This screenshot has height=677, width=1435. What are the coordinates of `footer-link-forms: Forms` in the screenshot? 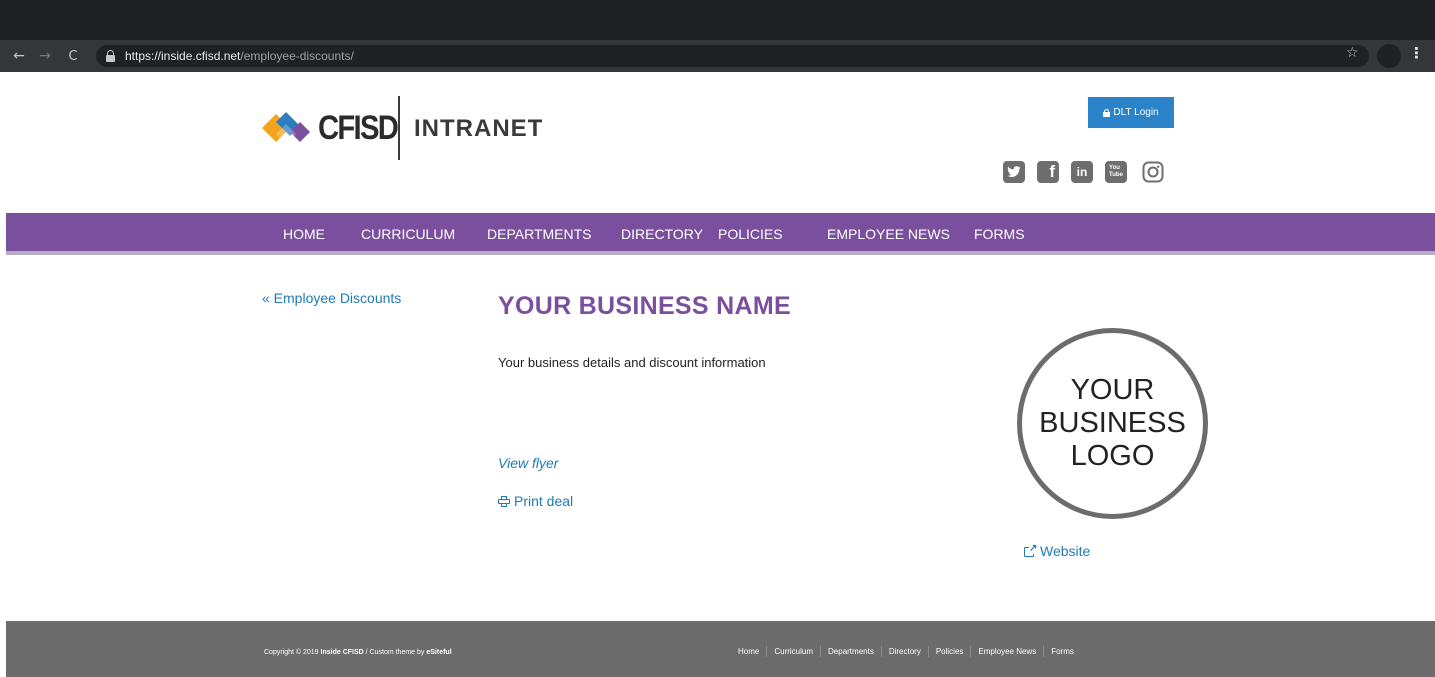 It's located at (1062, 651).